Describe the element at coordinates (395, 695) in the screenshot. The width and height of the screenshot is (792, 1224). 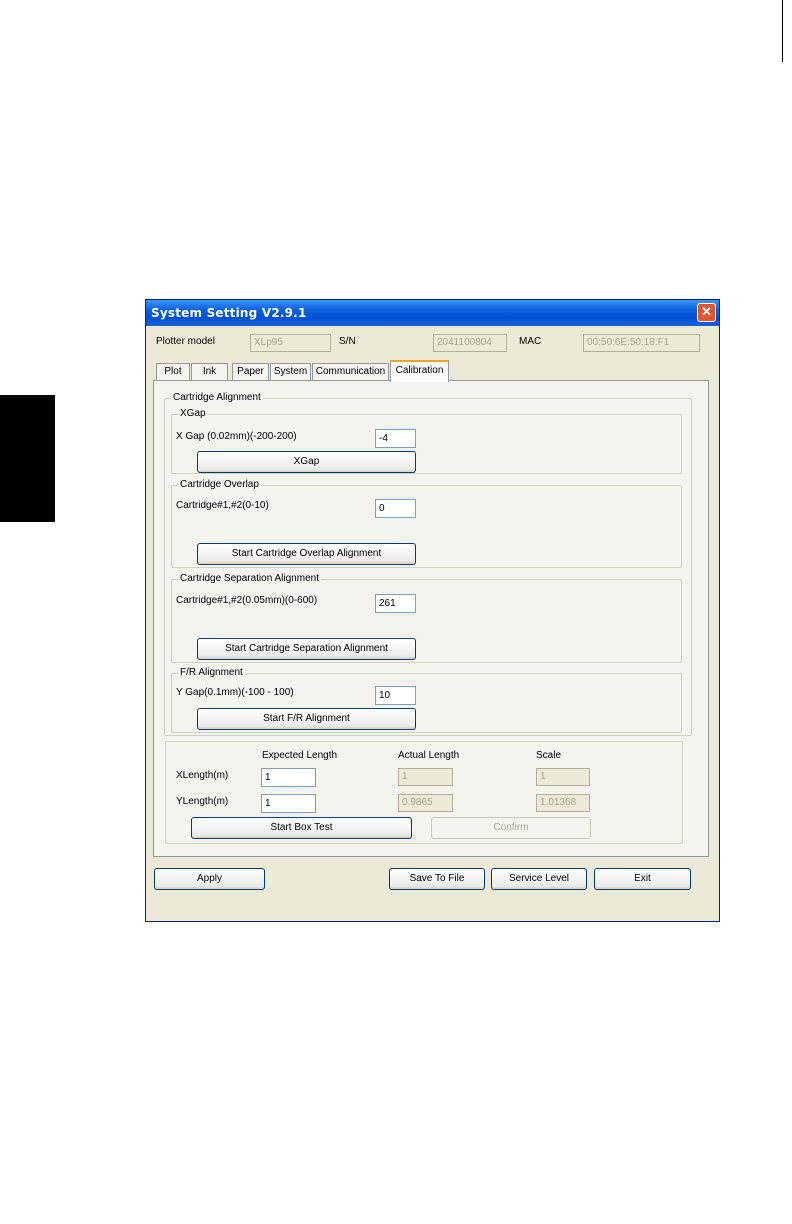
I see `fr-alignment-input: 10` at that location.